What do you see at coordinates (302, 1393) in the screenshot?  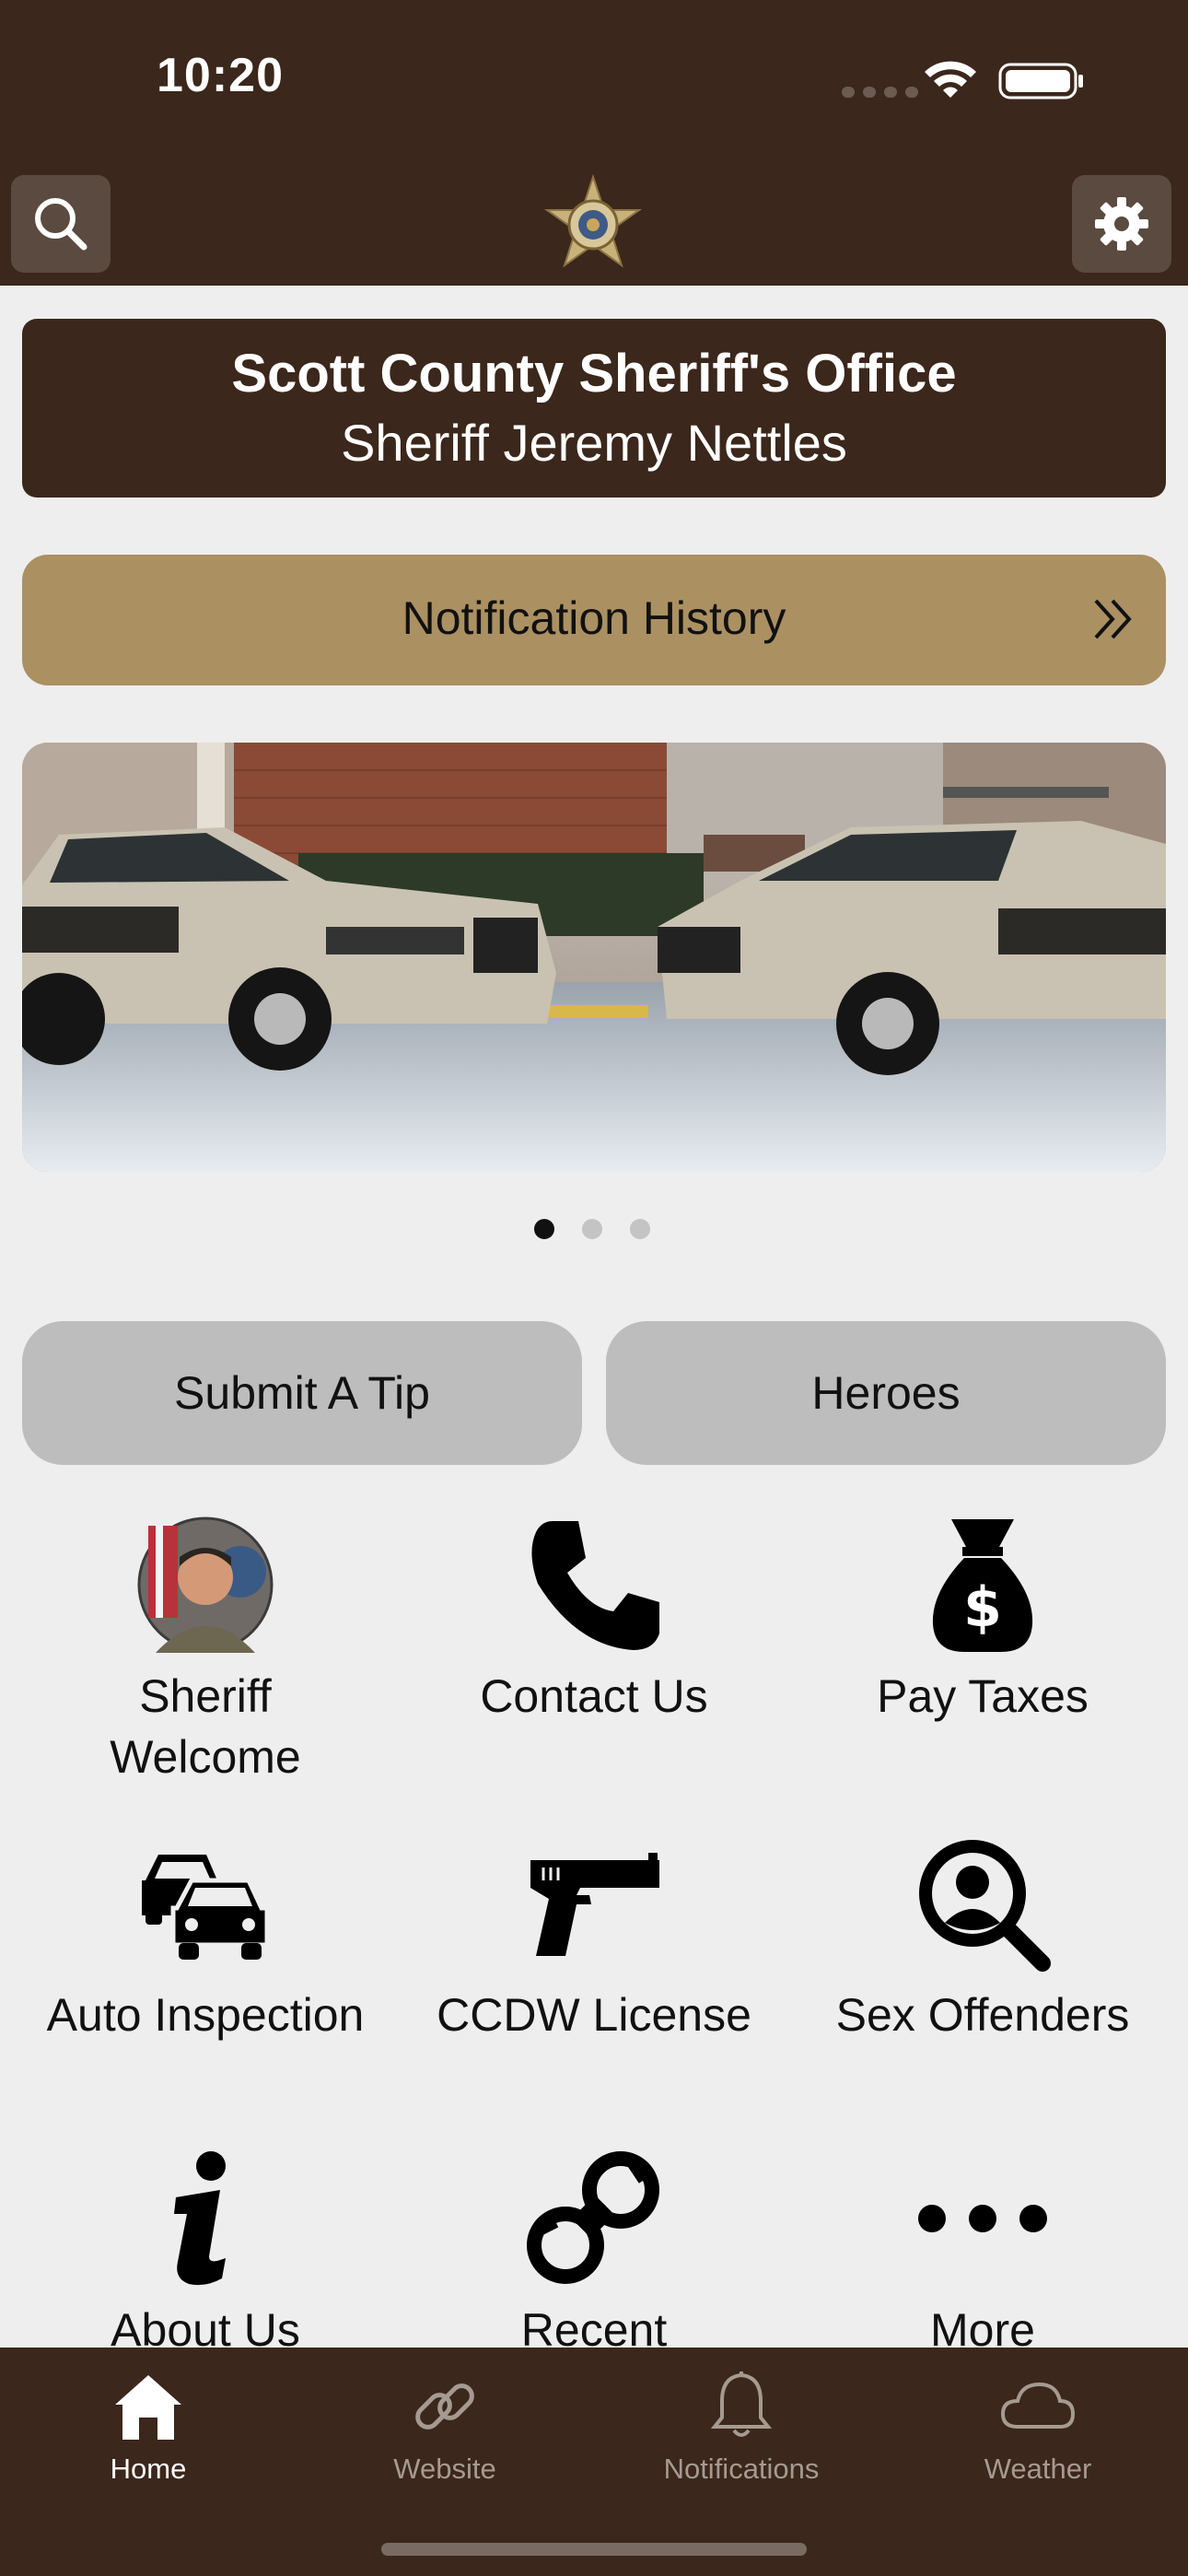 I see `submit-tip-button: Submit A Tip` at bounding box center [302, 1393].